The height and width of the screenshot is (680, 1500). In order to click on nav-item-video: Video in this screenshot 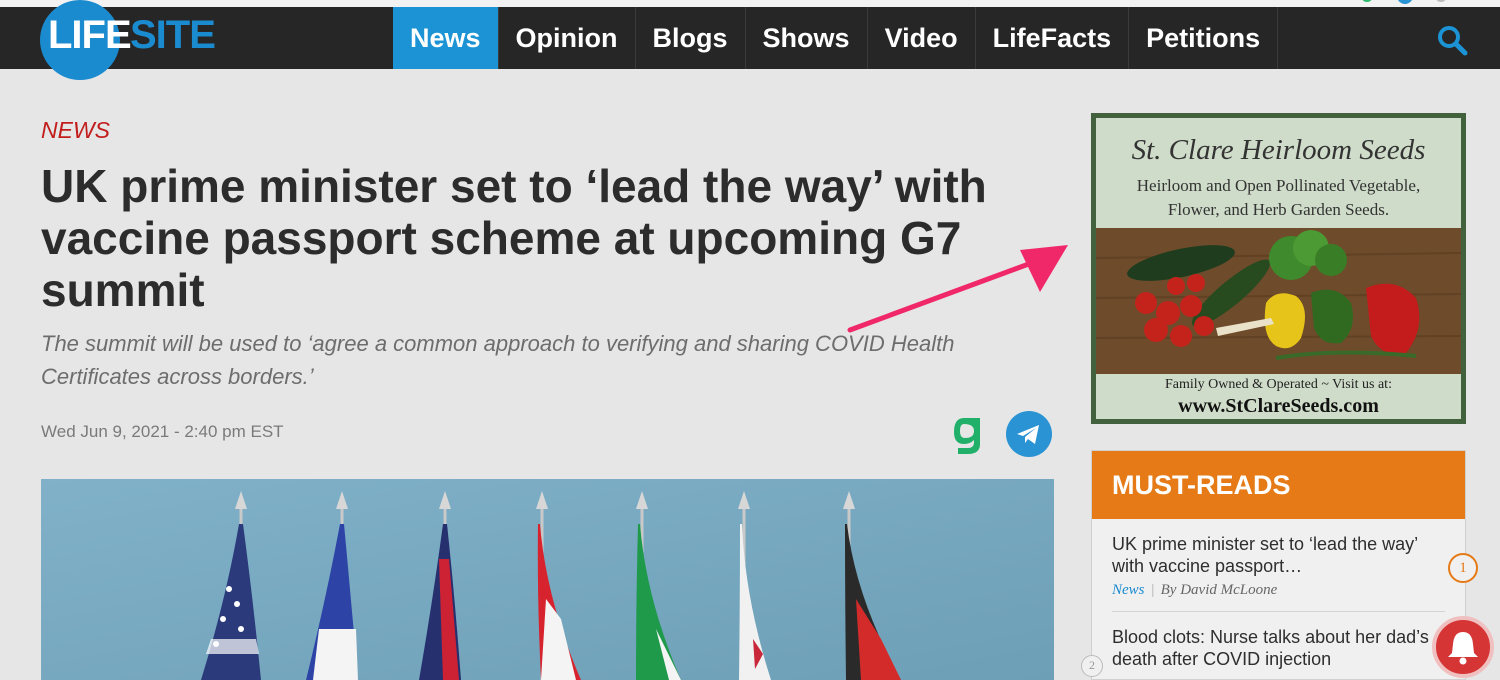, I will do `click(922, 38)`.